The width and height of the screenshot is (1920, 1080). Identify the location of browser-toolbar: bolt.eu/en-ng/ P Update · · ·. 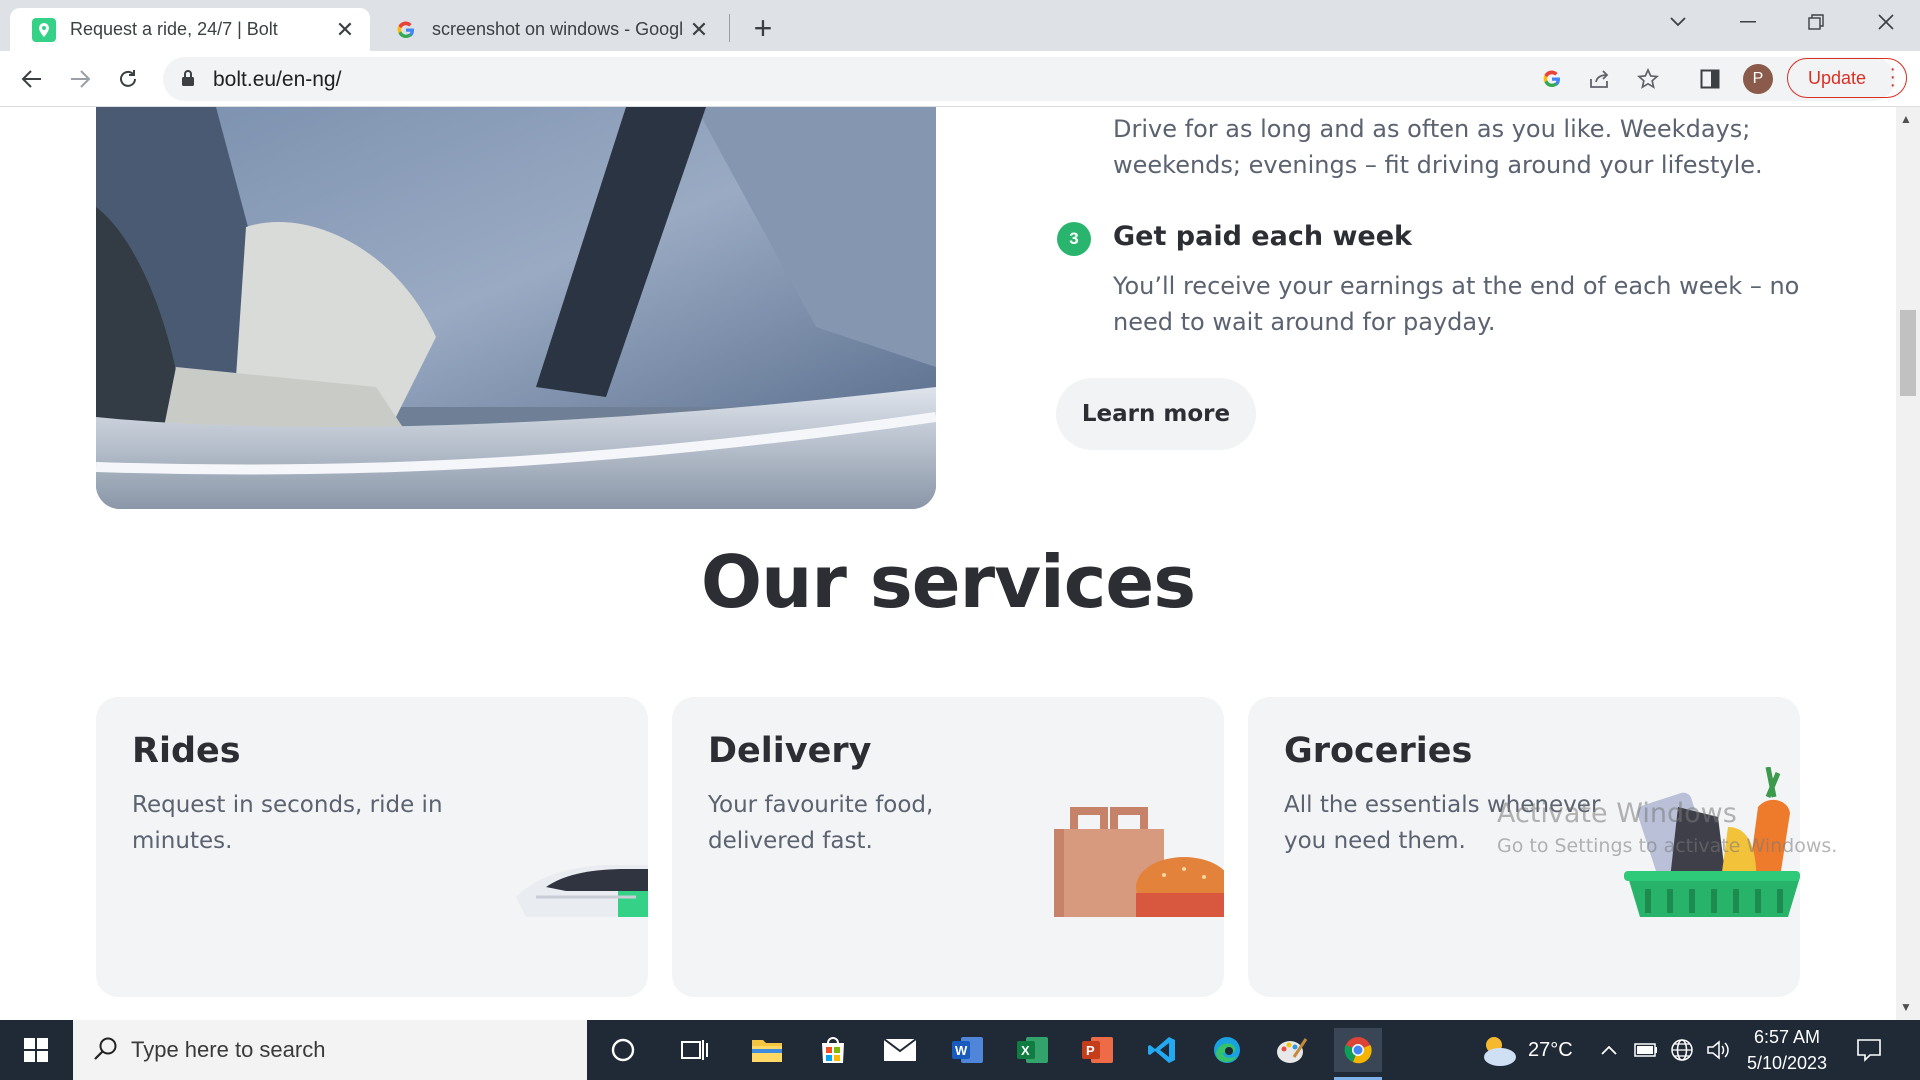
(960, 79).